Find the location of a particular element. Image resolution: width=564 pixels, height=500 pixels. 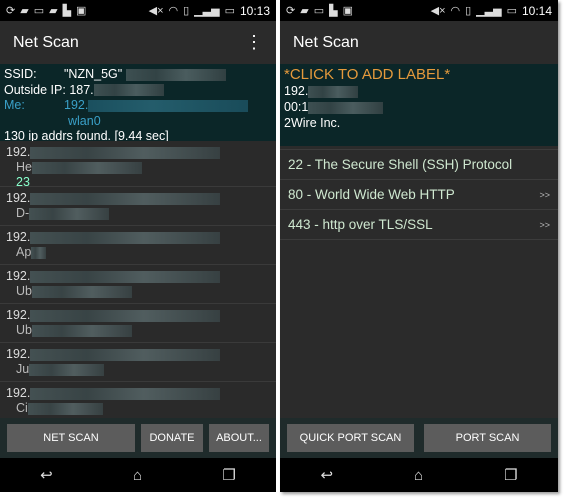

ssid-value: "NZN_5G" is located at coordinates (93, 74).